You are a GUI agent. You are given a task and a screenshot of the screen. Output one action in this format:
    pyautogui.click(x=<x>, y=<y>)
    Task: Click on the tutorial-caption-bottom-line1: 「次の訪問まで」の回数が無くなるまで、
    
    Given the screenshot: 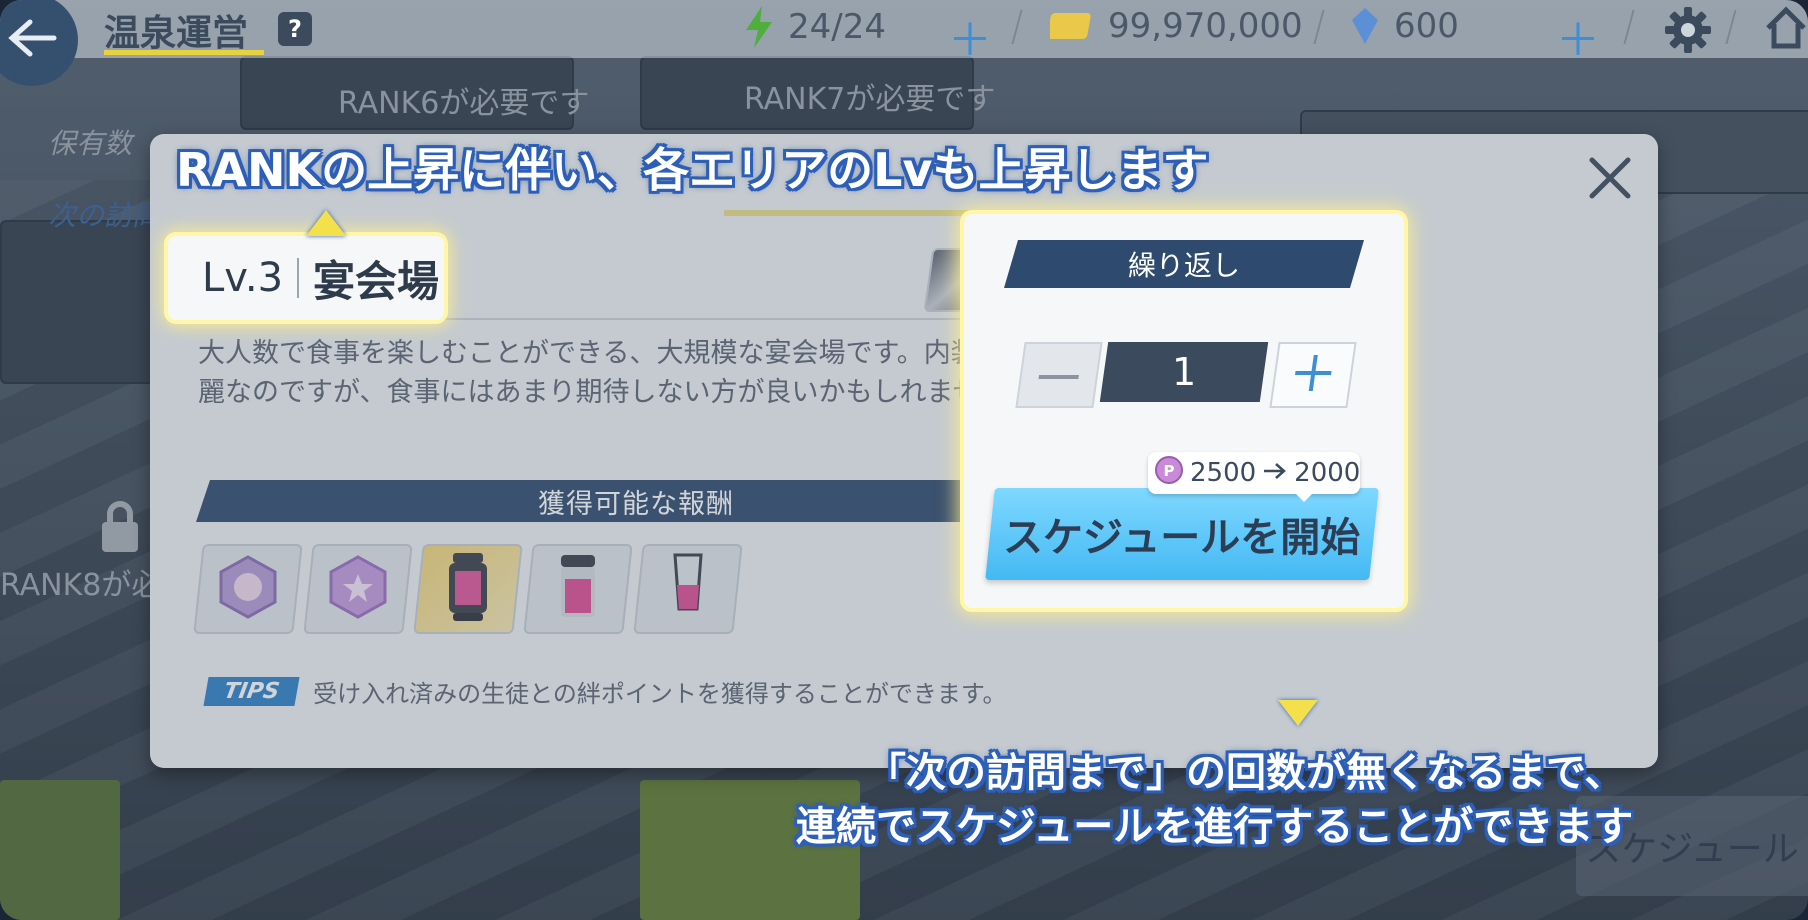 What is the action you would take?
    pyautogui.click(x=1245, y=773)
    